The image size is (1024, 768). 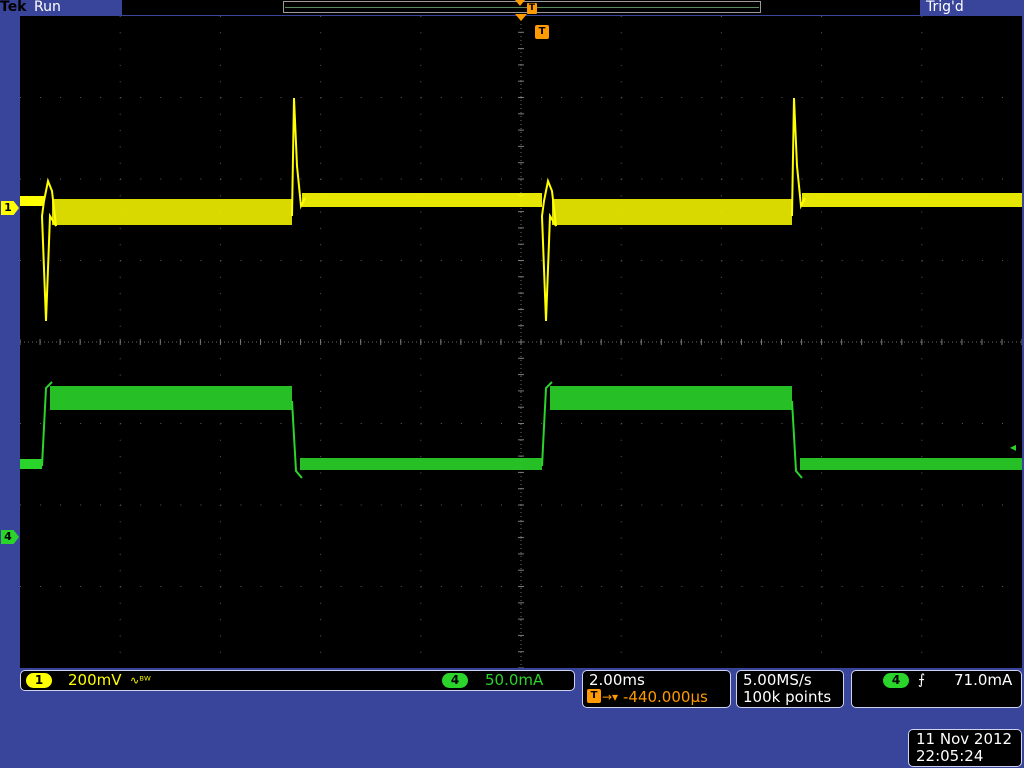 What do you see at coordinates (522, 7) in the screenshot?
I see `record-view-line` at bounding box center [522, 7].